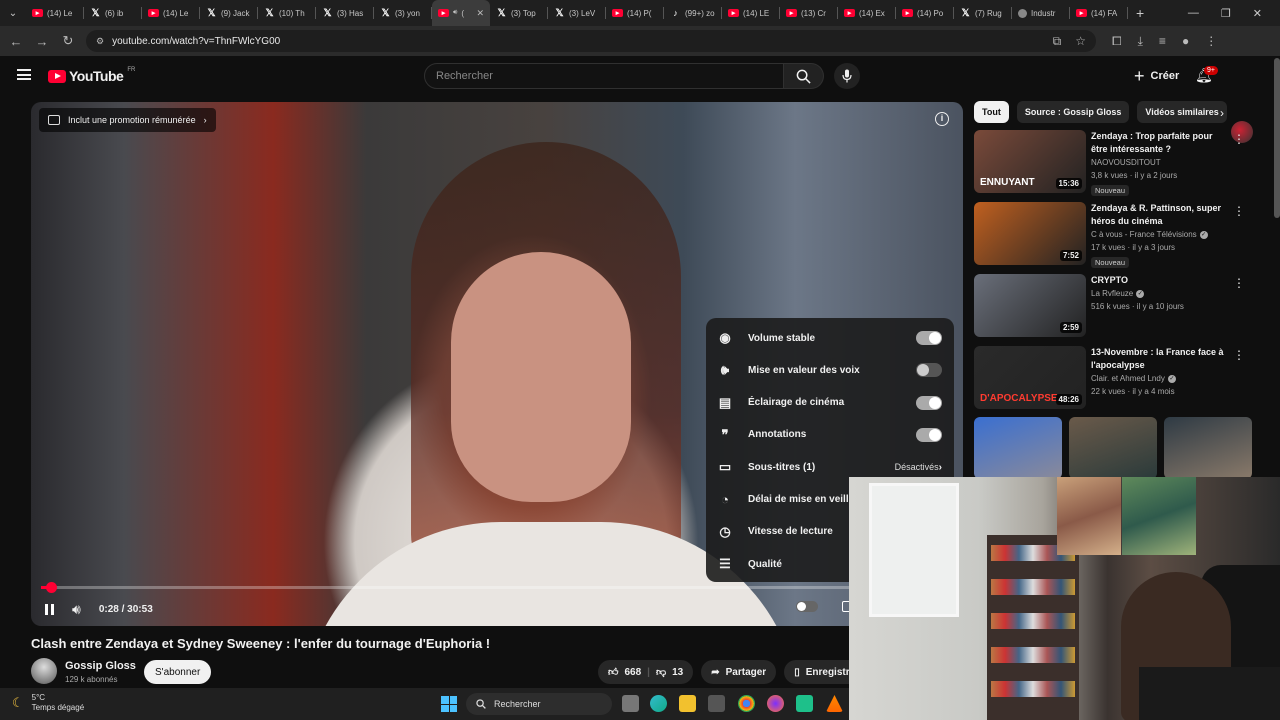 Image resolution: width=1280 pixels, height=720 pixels. Describe the element at coordinates (449, 704) in the screenshot. I see `windows-start-icon` at that location.